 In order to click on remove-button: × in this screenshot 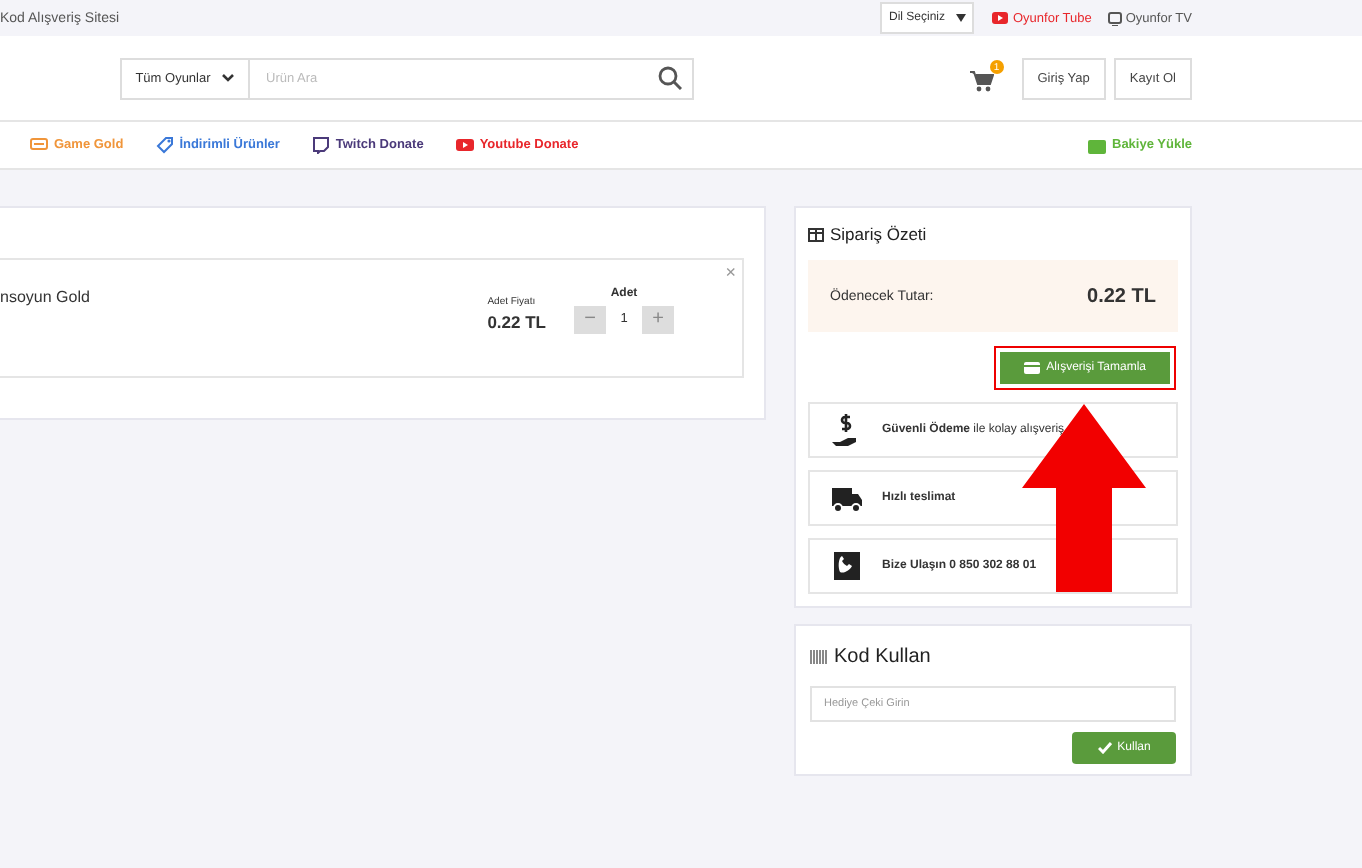, I will do `click(730, 273)`.